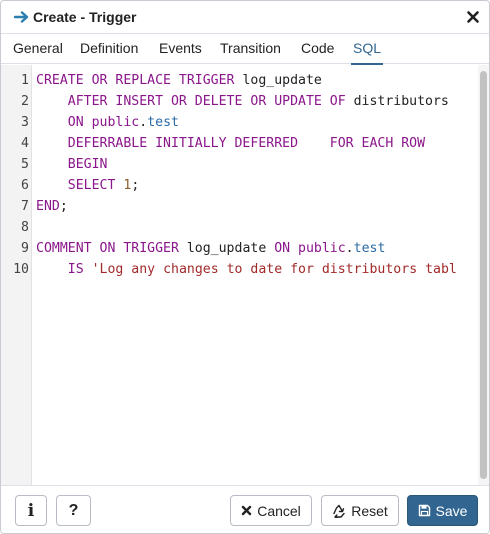 The image size is (490, 534). Describe the element at coordinates (87, 164) in the screenshot. I see `sql-keyword: BEGIN` at that location.